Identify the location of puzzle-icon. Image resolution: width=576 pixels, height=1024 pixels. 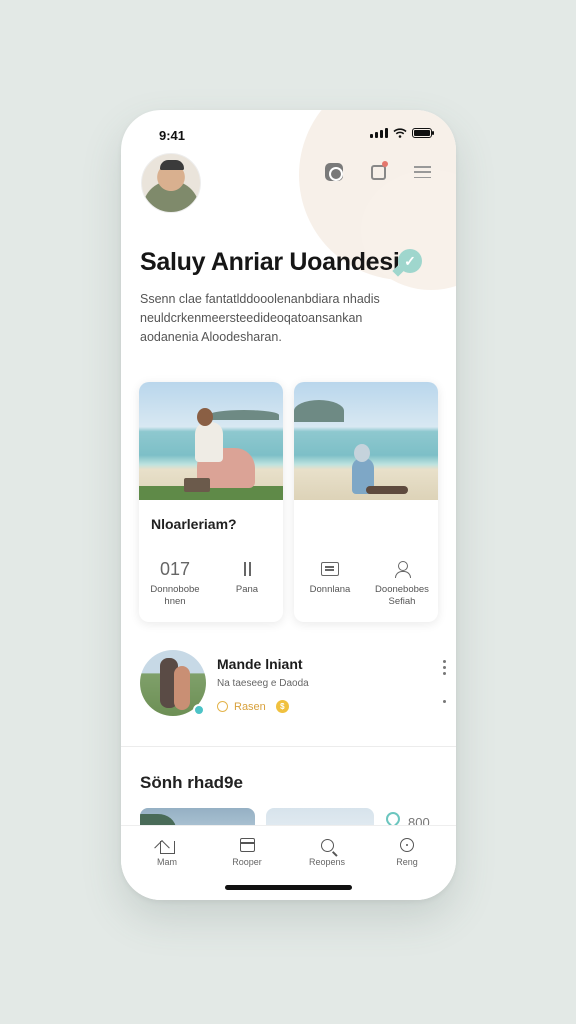
(334, 172).